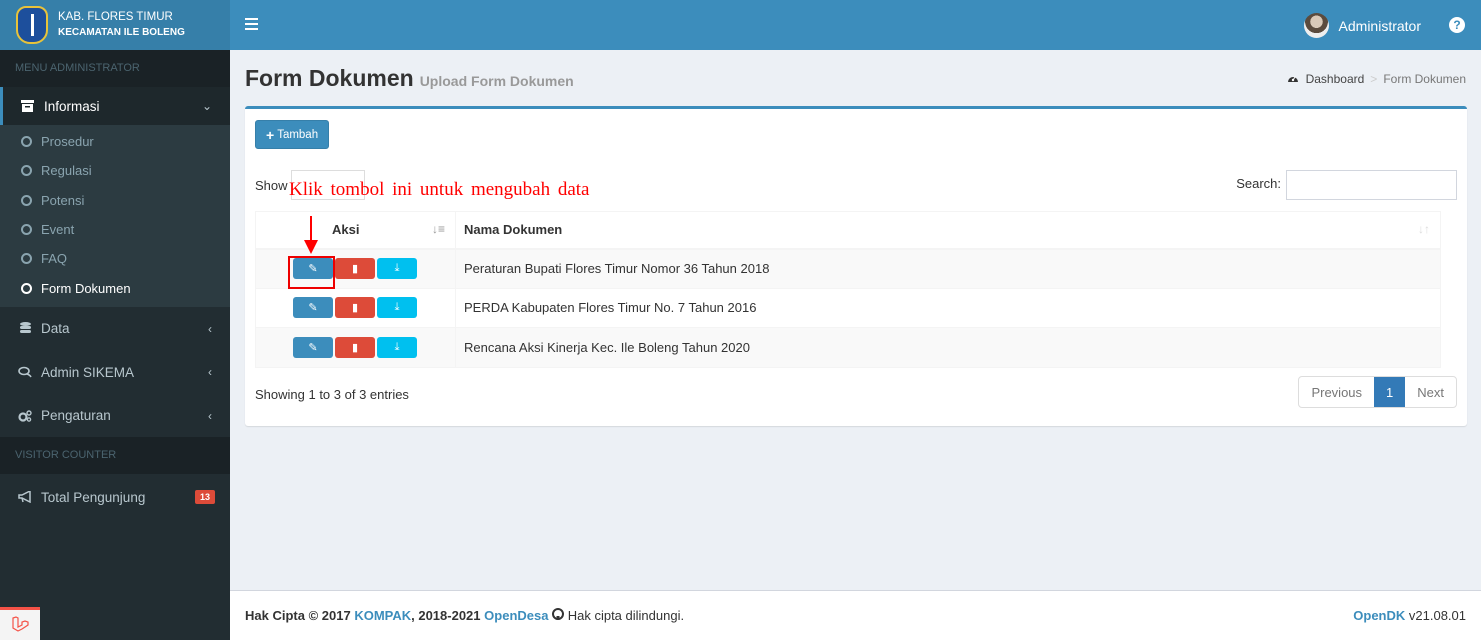 Image resolution: width=1481 pixels, height=640 pixels. I want to click on pagination-page-1: 1, so click(1390, 392).